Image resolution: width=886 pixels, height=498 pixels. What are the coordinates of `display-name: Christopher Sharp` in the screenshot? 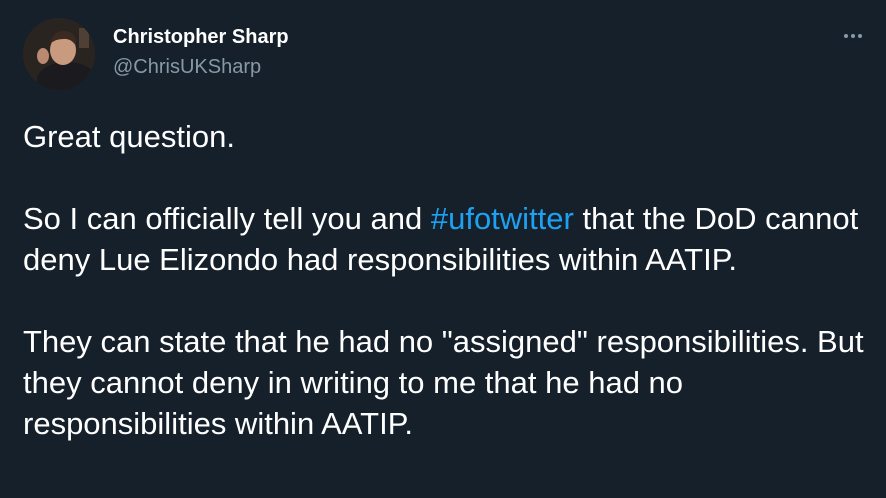 It's located at (201, 37).